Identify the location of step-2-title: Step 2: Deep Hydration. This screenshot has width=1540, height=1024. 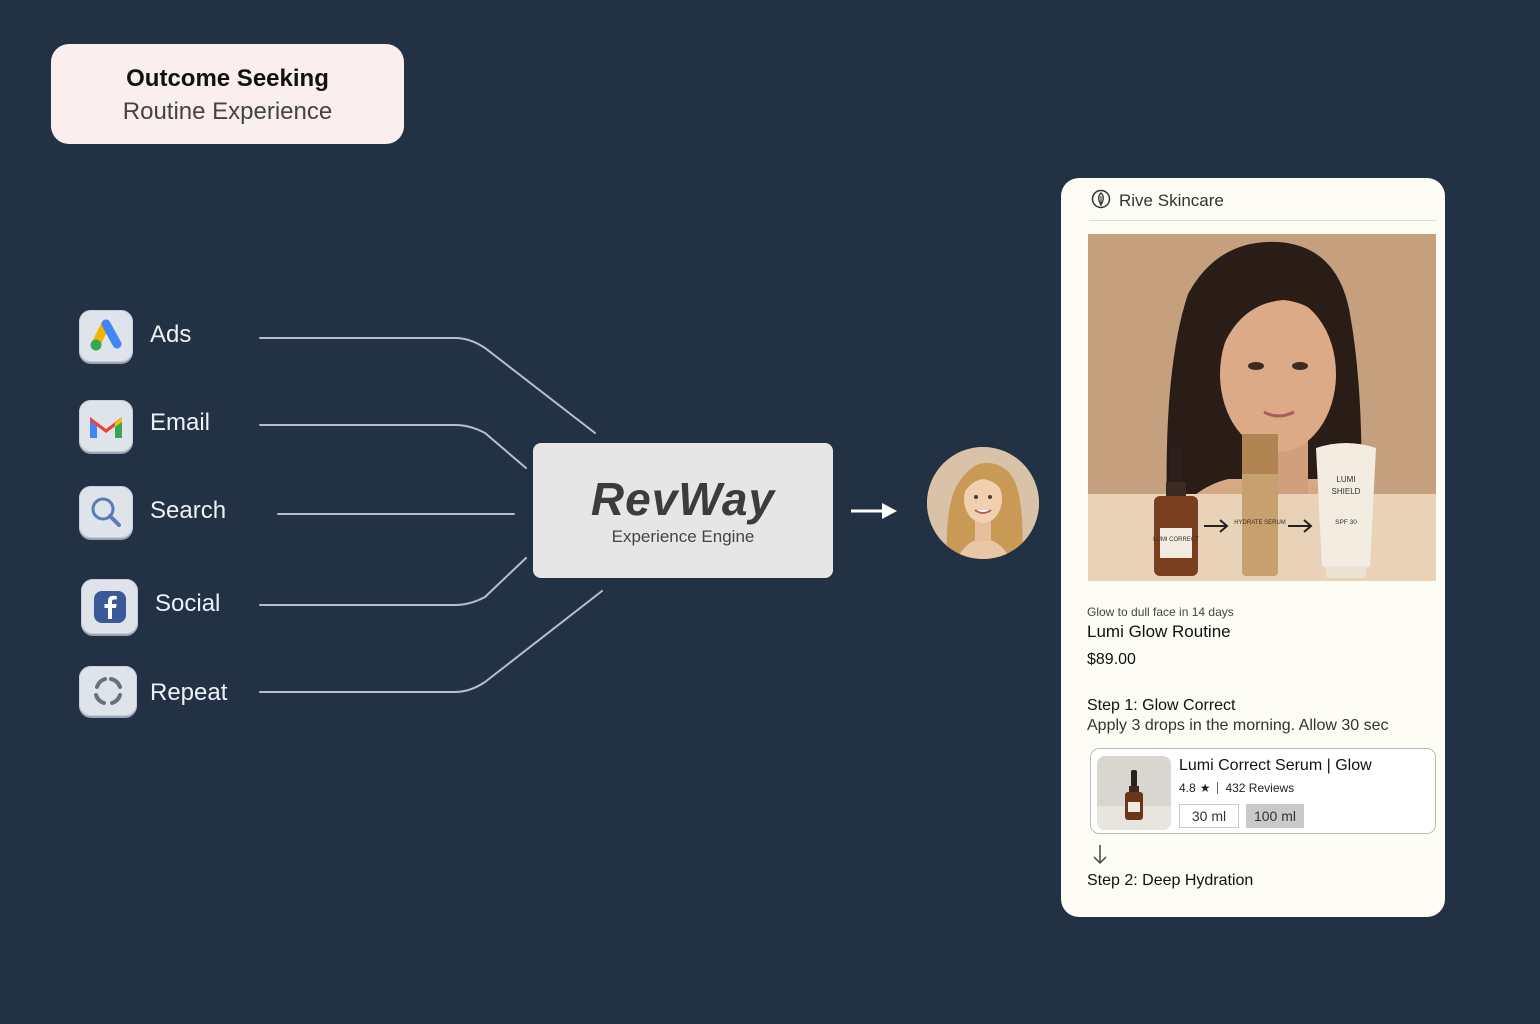
(1170, 880).